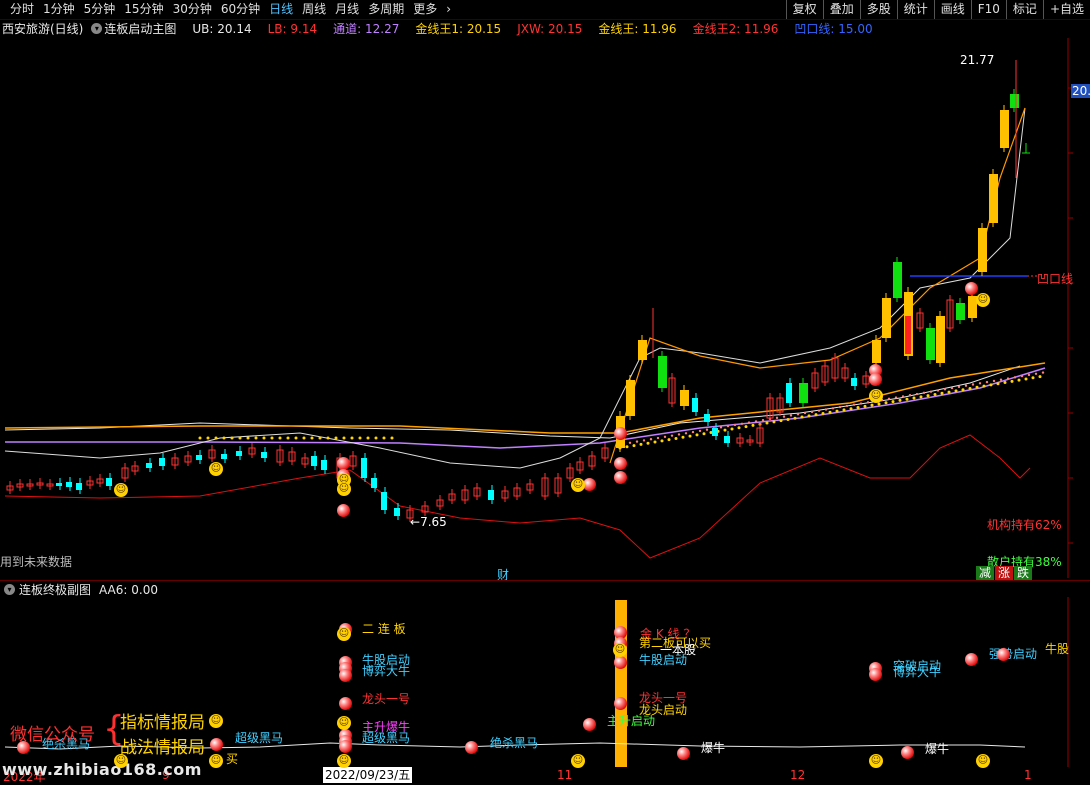  I want to click on period-tab: 多周期, so click(386, 9).